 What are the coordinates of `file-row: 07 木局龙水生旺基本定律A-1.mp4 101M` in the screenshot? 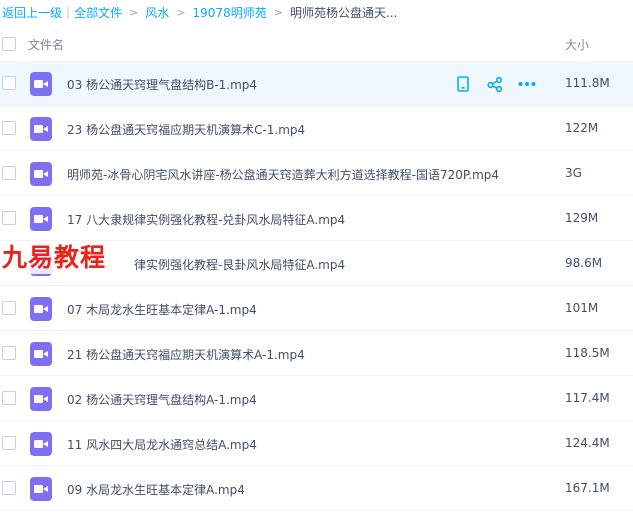 It's located at (316, 308).